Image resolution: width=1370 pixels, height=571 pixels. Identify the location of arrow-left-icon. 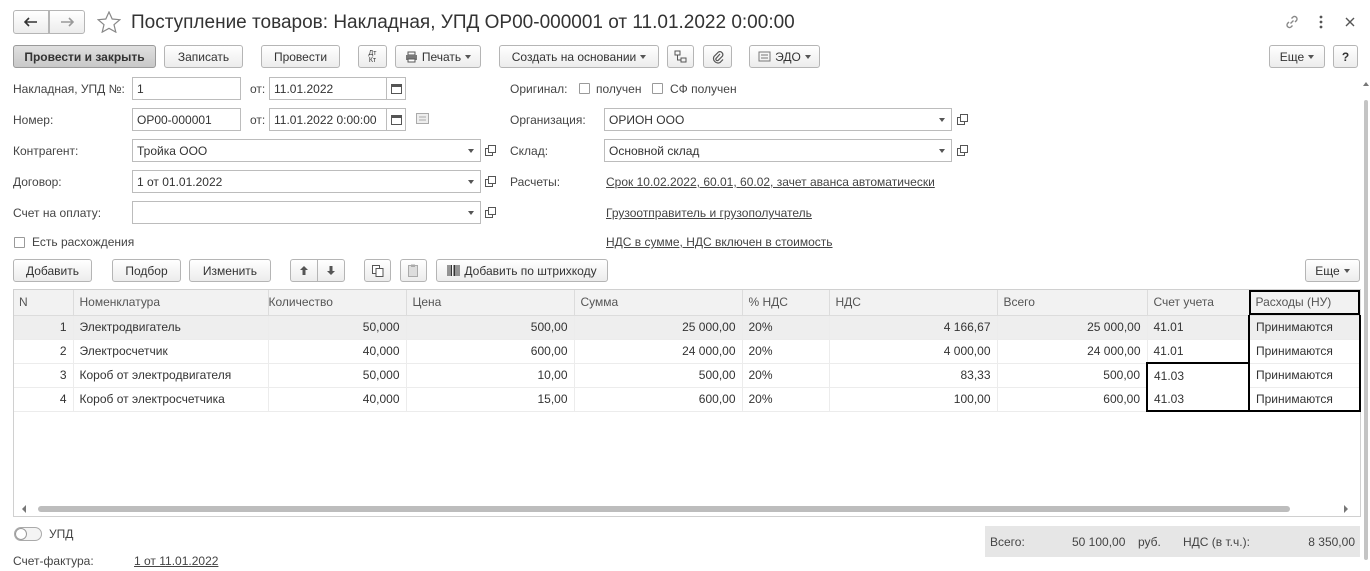
(30, 22).